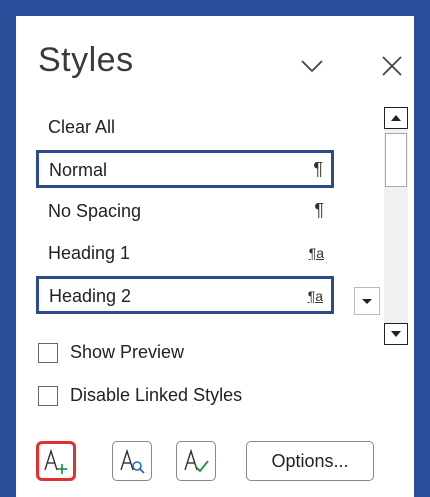 The image size is (430, 497). I want to click on show-preview-option: Show Preview, so click(188, 355).